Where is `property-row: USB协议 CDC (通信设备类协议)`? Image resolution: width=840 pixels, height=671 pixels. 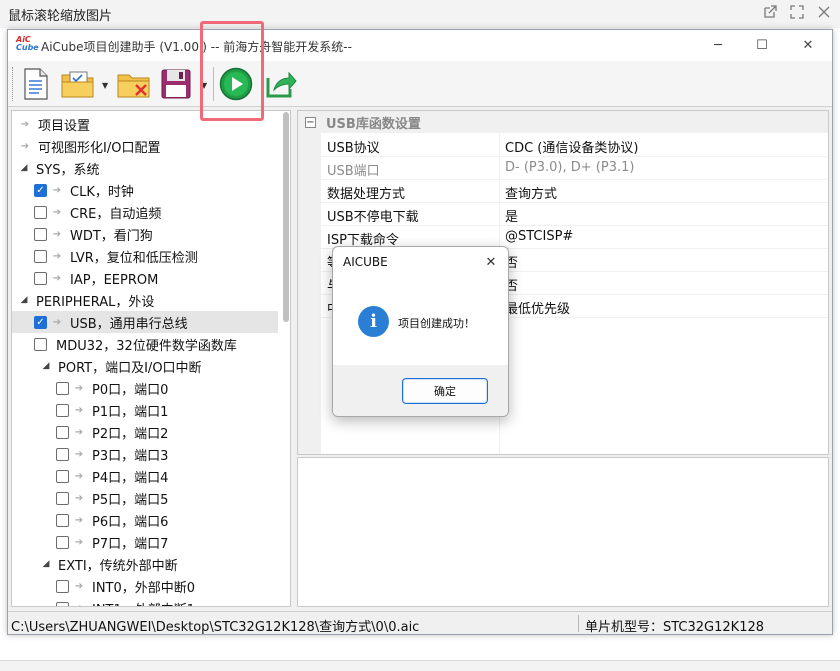
property-row: USB协议 CDC (通信设备类协议) is located at coordinates (574, 145).